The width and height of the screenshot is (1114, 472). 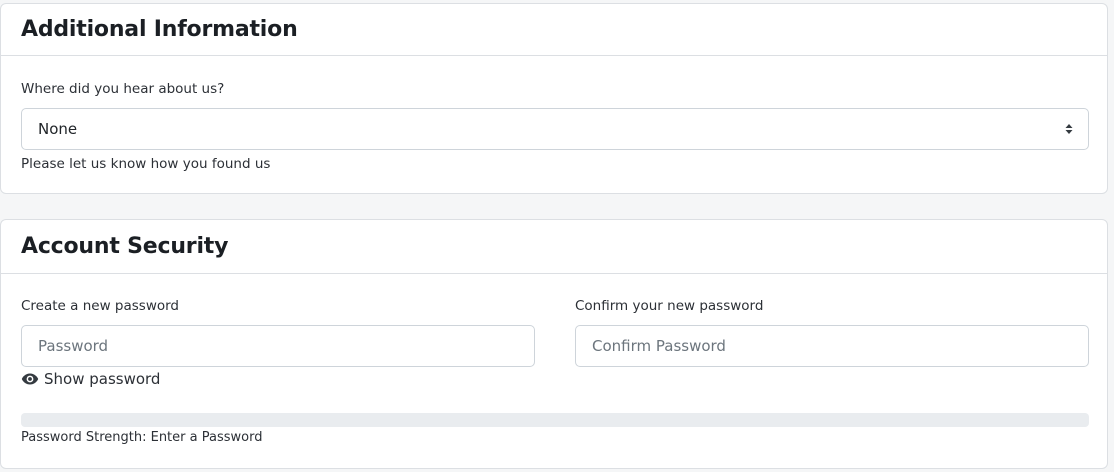 I want to click on password-strength-bar, so click(x=555, y=420).